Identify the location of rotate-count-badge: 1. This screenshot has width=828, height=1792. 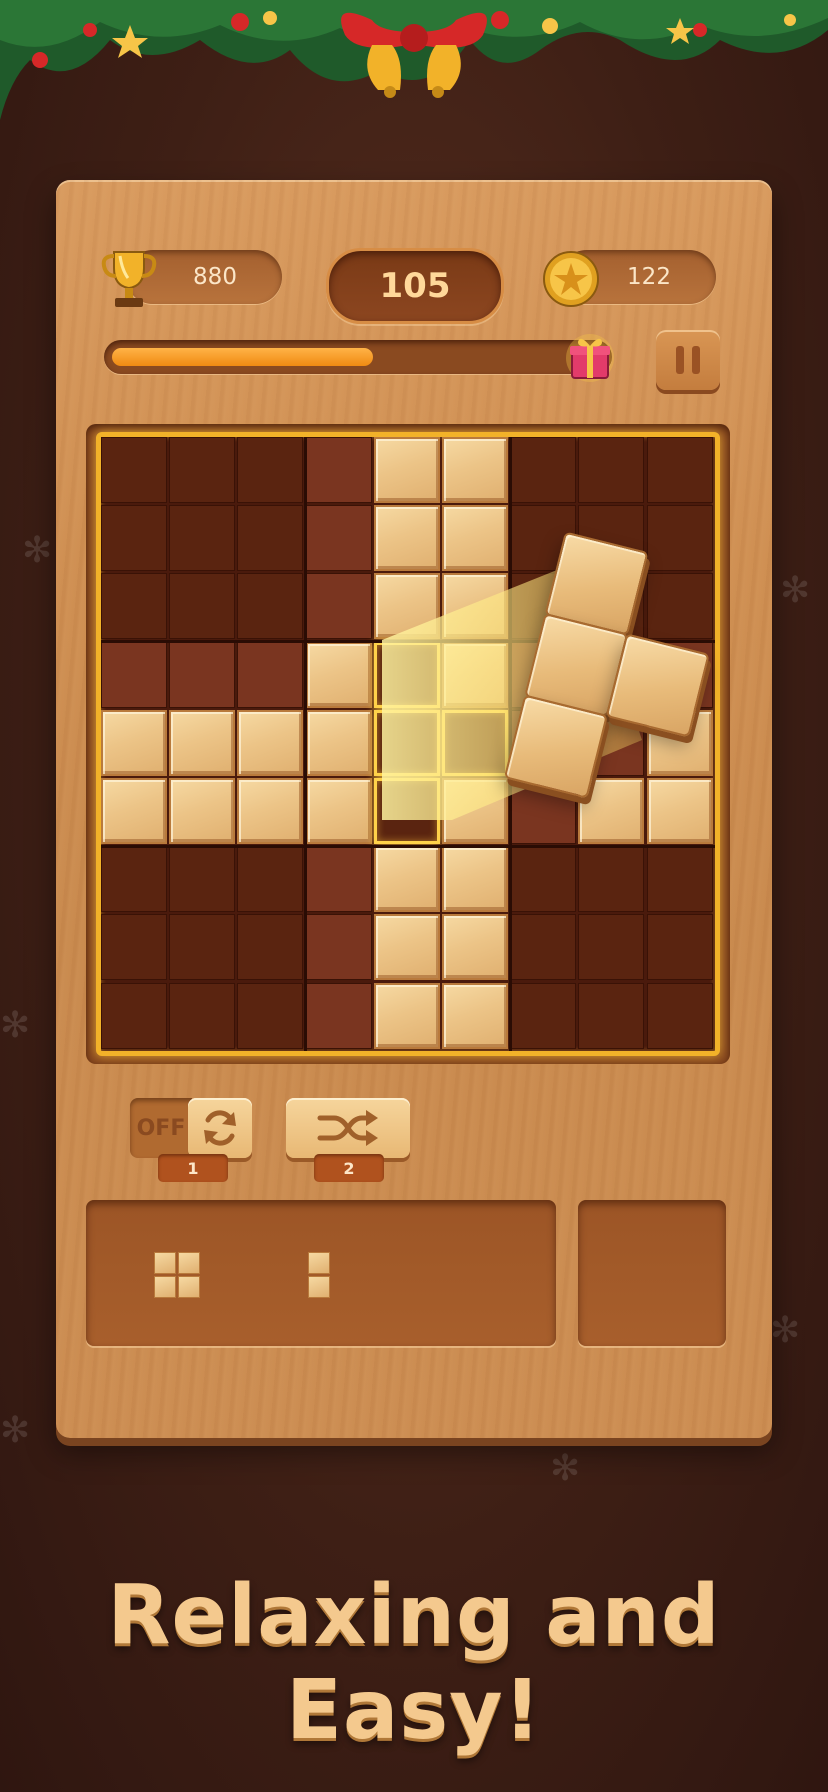
(193, 1168).